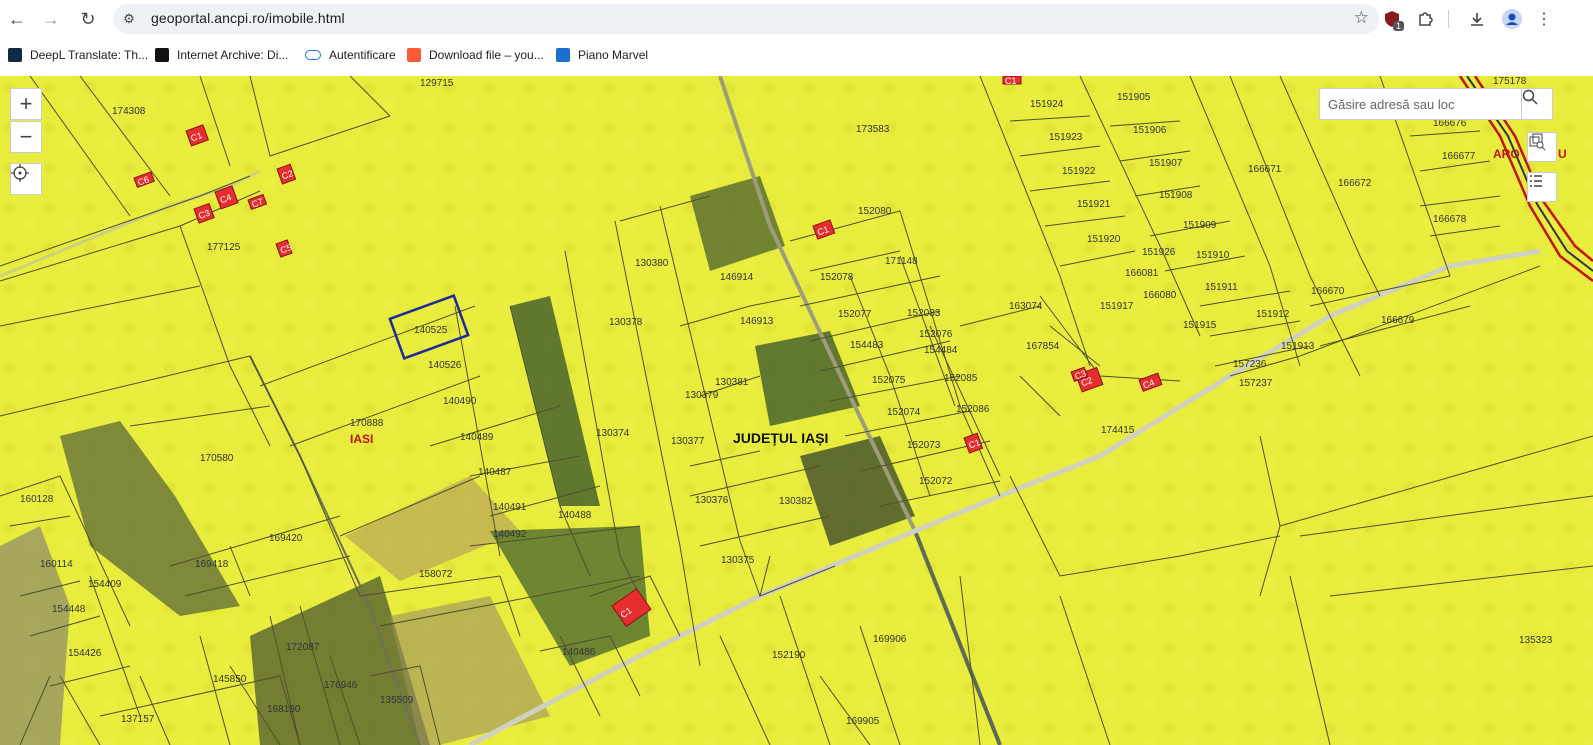 This screenshot has width=1593, height=745. I want to click on parcel-number-label: 152072, so click(936, 481).